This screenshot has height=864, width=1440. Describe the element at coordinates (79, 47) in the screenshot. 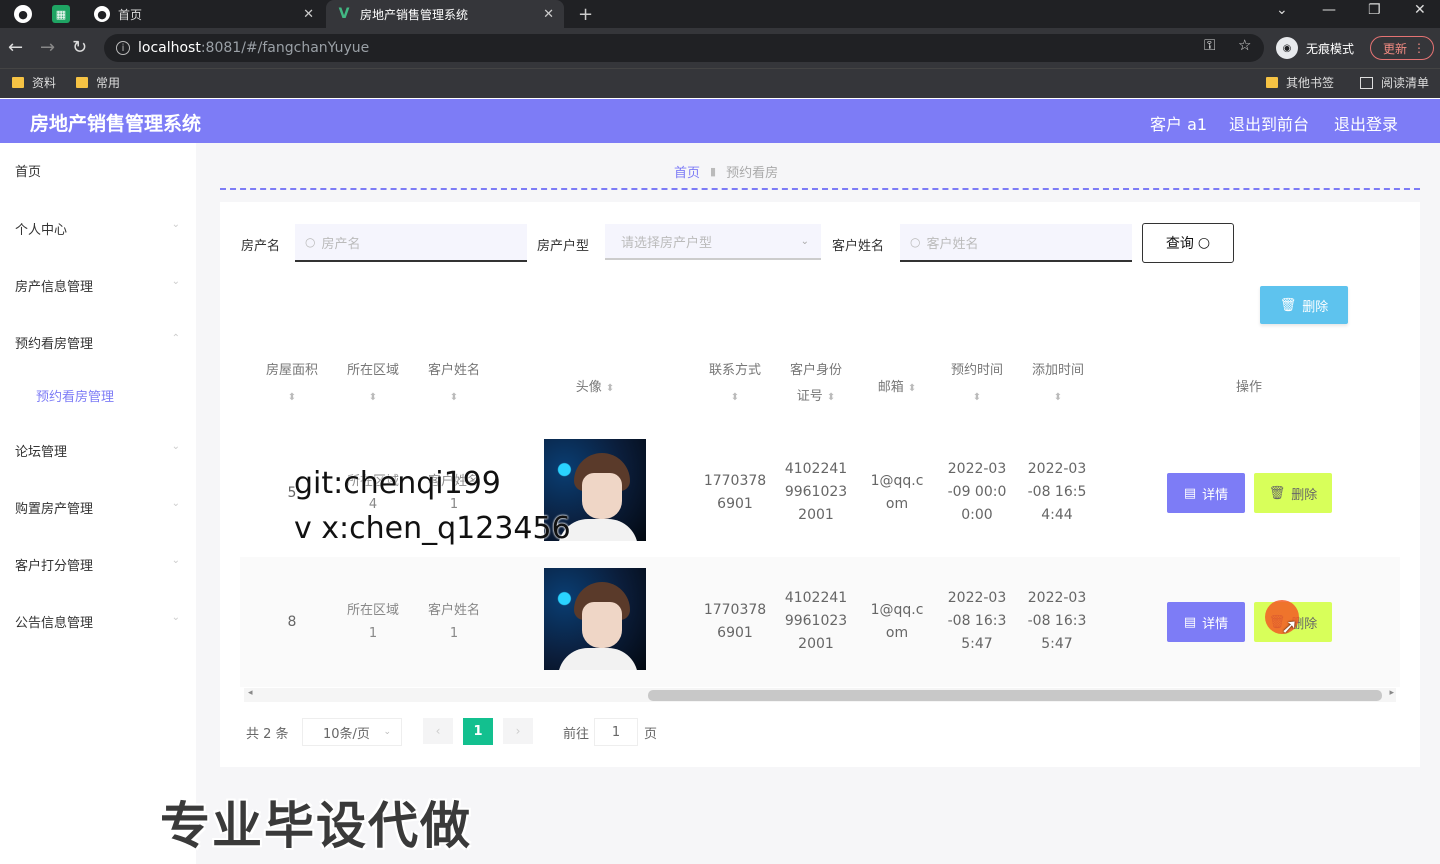

I see `reload-icon: ↻` at that location.